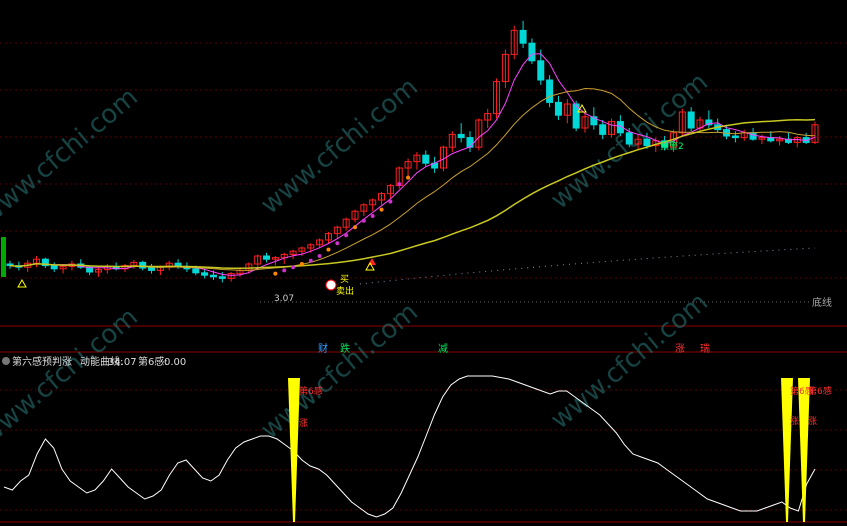 The height and width of the screenshot is (526, 847). What do you see at coordinates (122, 362) in the screenshot?
I see `series-value: 34.07` at bounding box center [122, 362].